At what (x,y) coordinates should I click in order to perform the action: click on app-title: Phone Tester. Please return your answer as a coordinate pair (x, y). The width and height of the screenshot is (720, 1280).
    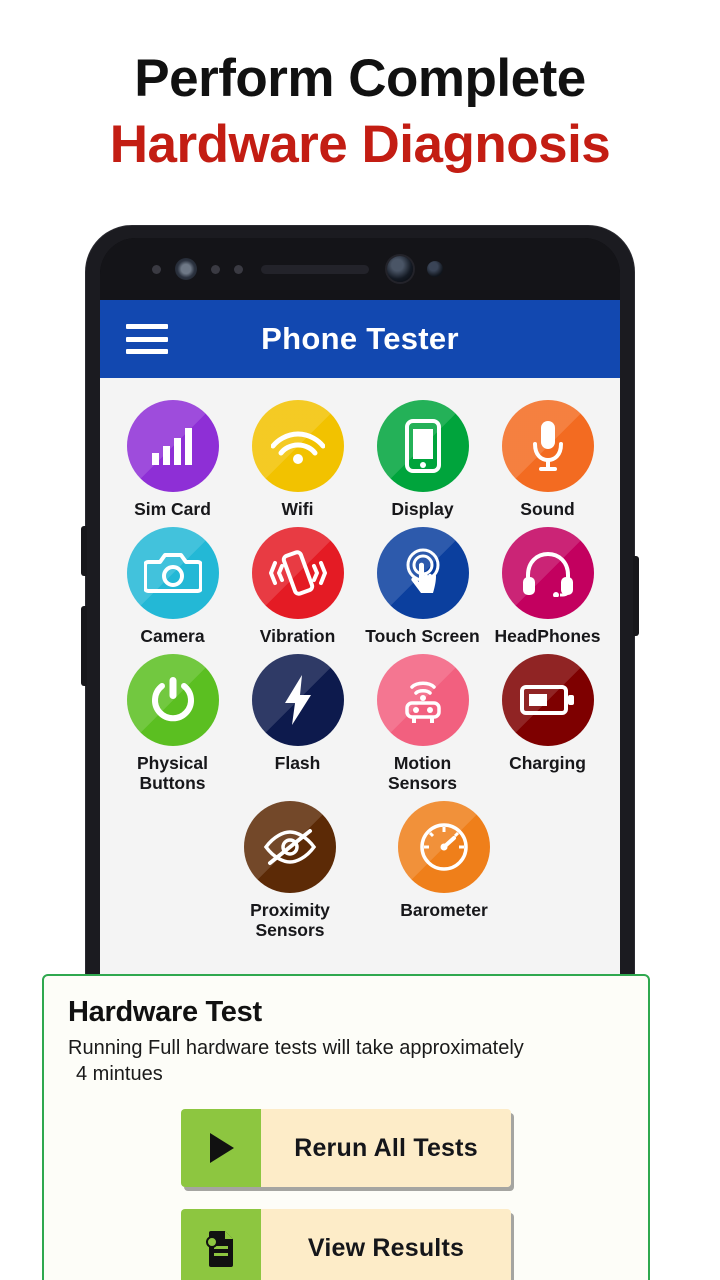
    Looking at the image, I should click on (360, 338).